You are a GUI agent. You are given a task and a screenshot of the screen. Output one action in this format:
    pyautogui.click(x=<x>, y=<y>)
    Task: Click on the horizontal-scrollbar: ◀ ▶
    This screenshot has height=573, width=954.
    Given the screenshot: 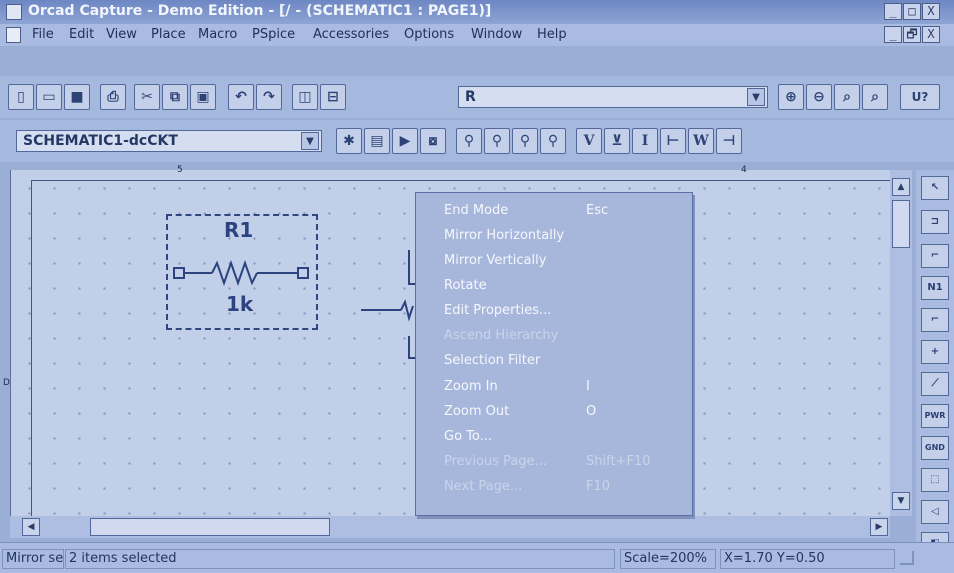 What is the action you would take?
    pyautogui.click(x=450, y=527)
    